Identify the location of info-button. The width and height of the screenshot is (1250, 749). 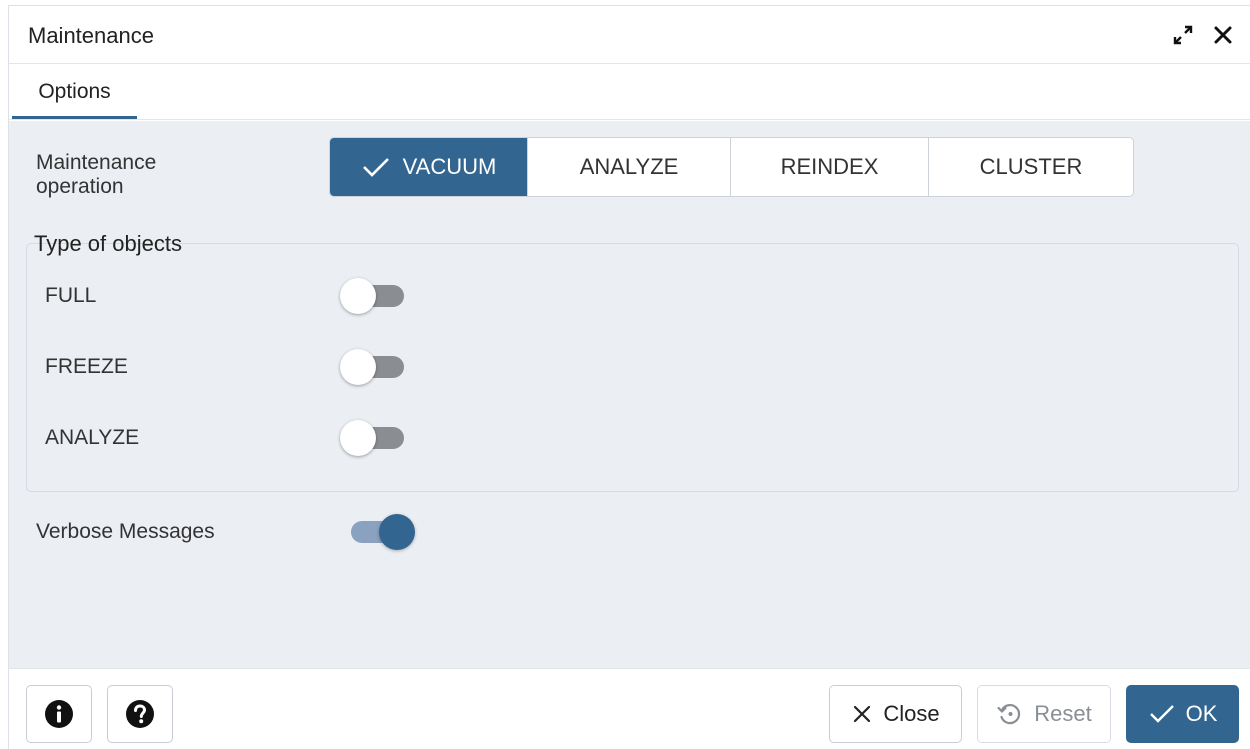
(59, 714).